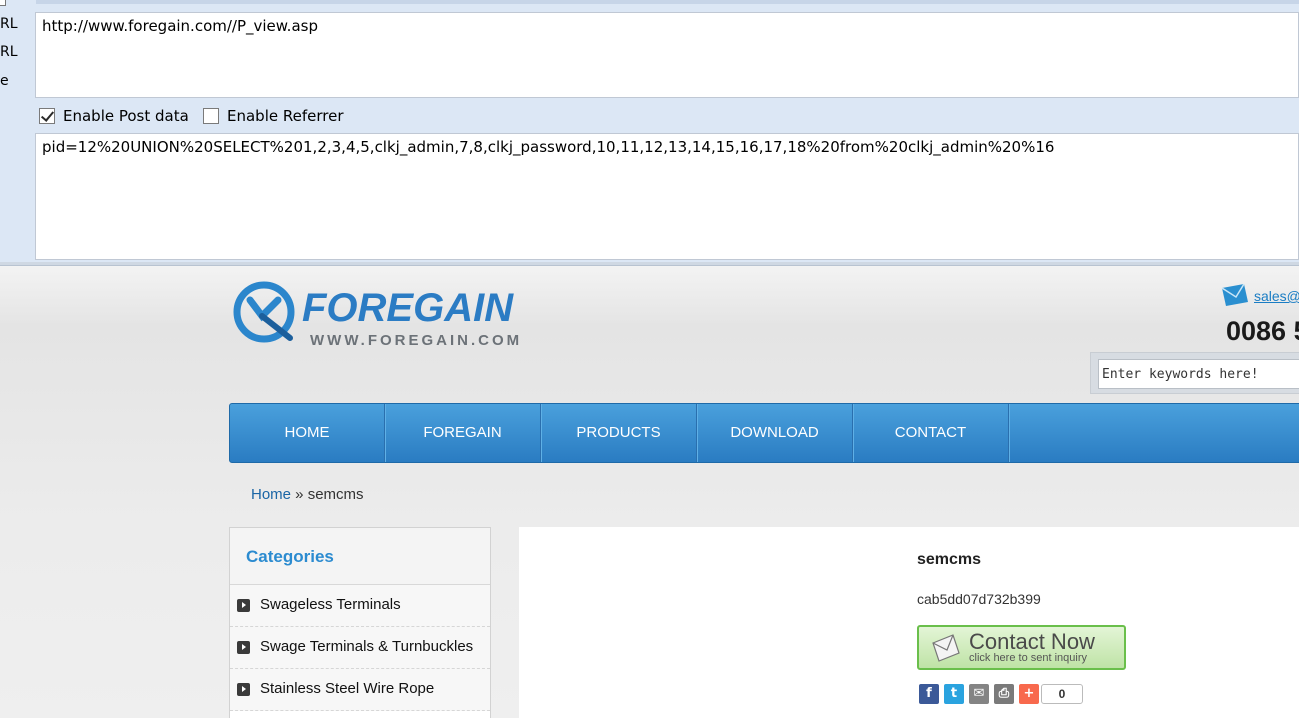  I want to click on enable-referrer-label: Enable Referrer, so click(285, 116).